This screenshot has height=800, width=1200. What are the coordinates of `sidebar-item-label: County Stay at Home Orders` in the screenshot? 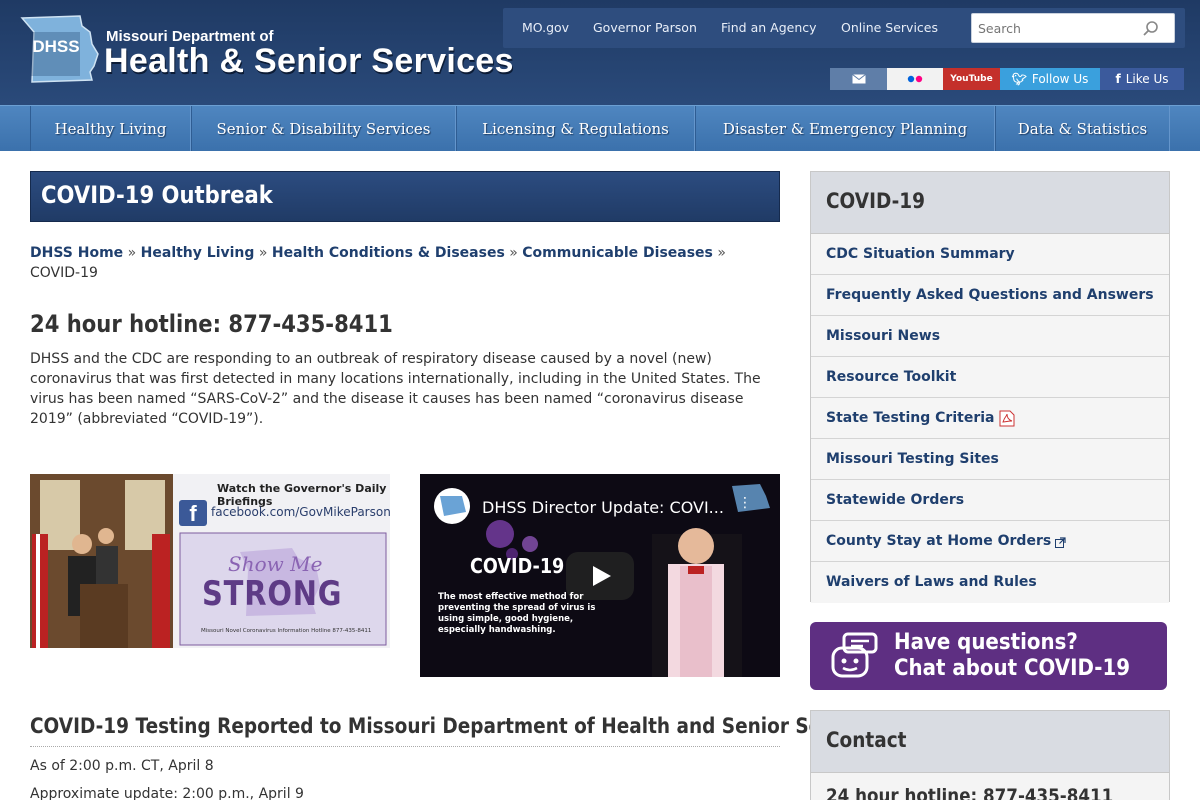 It's located at (939, 541).